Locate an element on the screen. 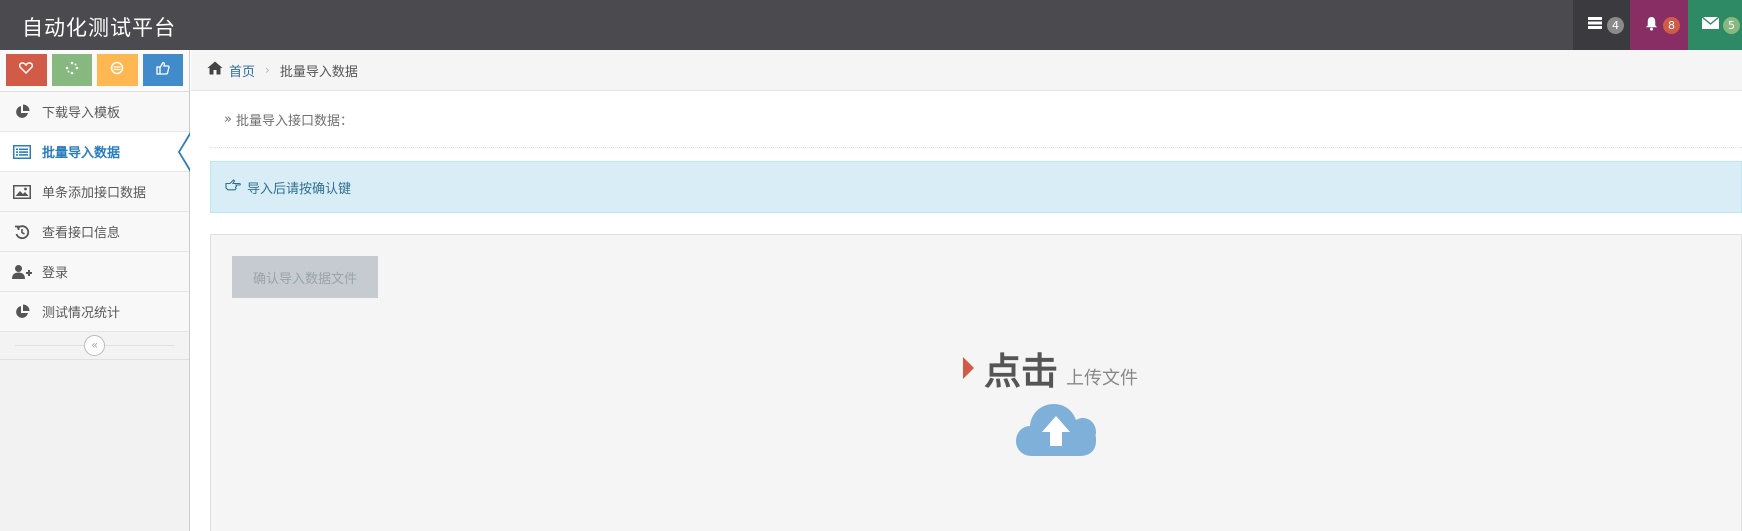  circle-icon is located at coordinates (117, 70).